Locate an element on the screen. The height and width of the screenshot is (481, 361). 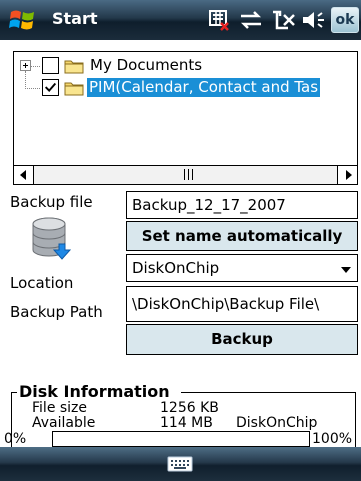
location-selected-value: DiskOnChip is located at coordinates (176, 268).